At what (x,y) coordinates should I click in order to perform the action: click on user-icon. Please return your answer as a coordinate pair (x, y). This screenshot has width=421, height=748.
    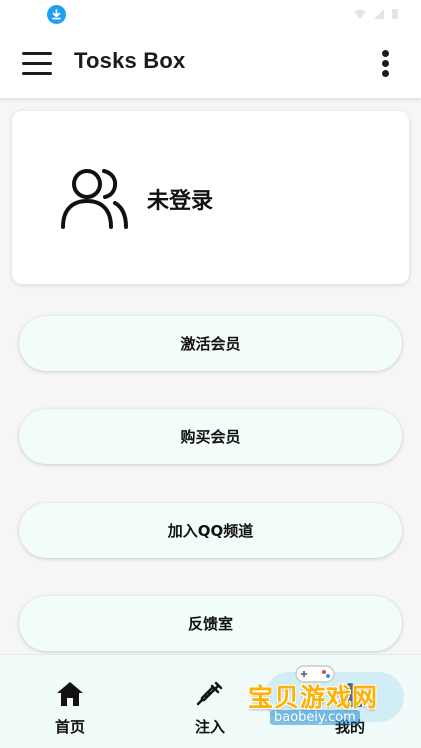
    Looking at the image, I should click on (350, 694).